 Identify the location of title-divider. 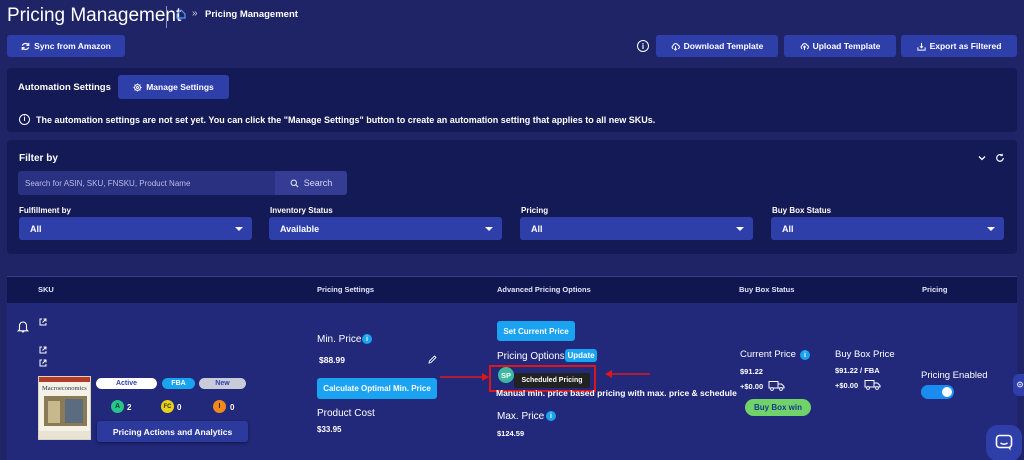
(166, 17).